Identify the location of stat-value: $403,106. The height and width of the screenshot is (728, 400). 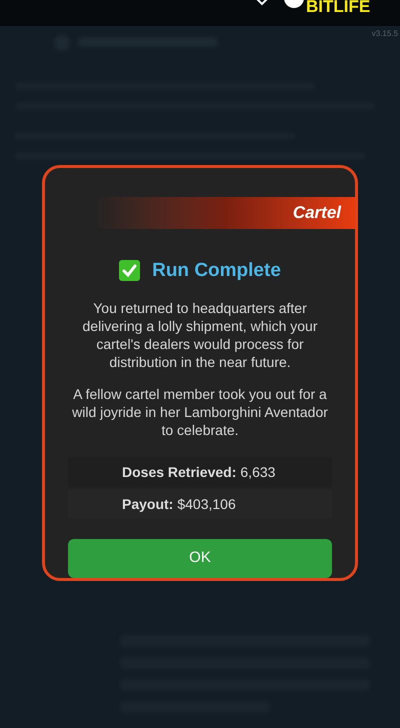
(206, 504).